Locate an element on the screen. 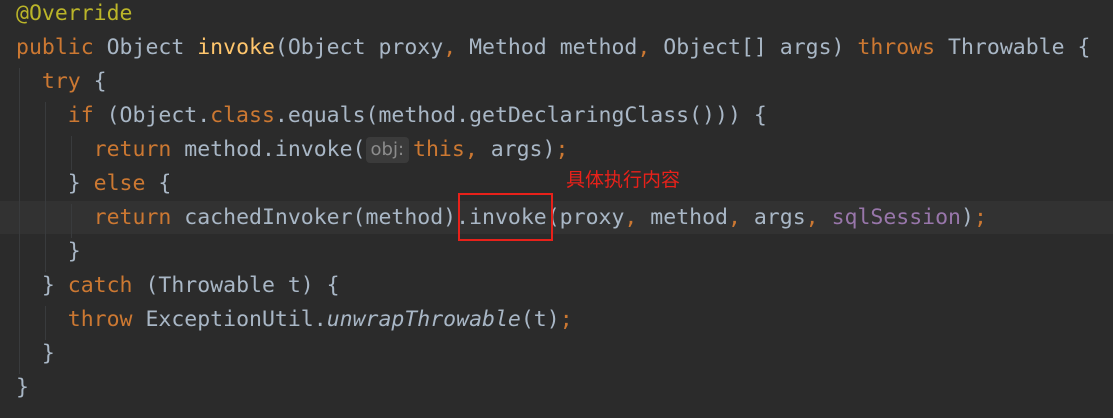 This screenshot has width=1113, height=418. code-line-9: } catch (Throwable t) { is located at coordinates (178, 286).